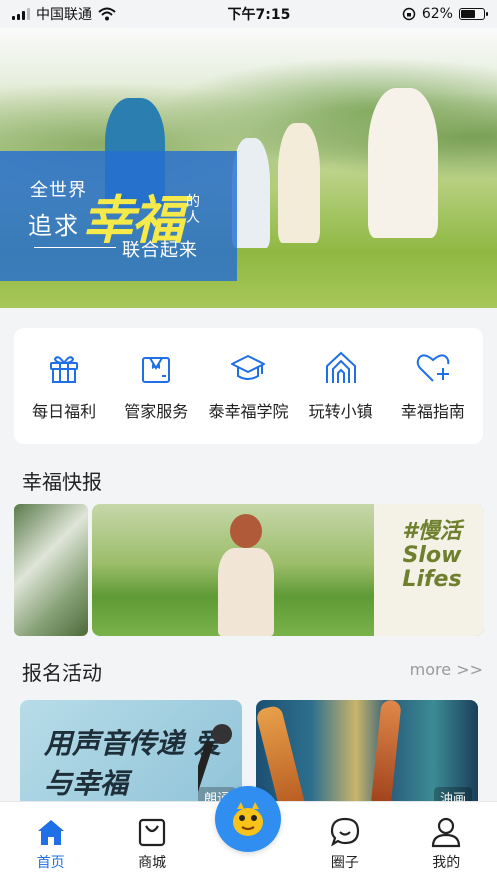 Image resolution: width=497 pixels, height=883 pixels. What do you see at coordinates (50, 863) in the screenshot?
I see `tab-label: 首页` at bounding box center [50, 863].